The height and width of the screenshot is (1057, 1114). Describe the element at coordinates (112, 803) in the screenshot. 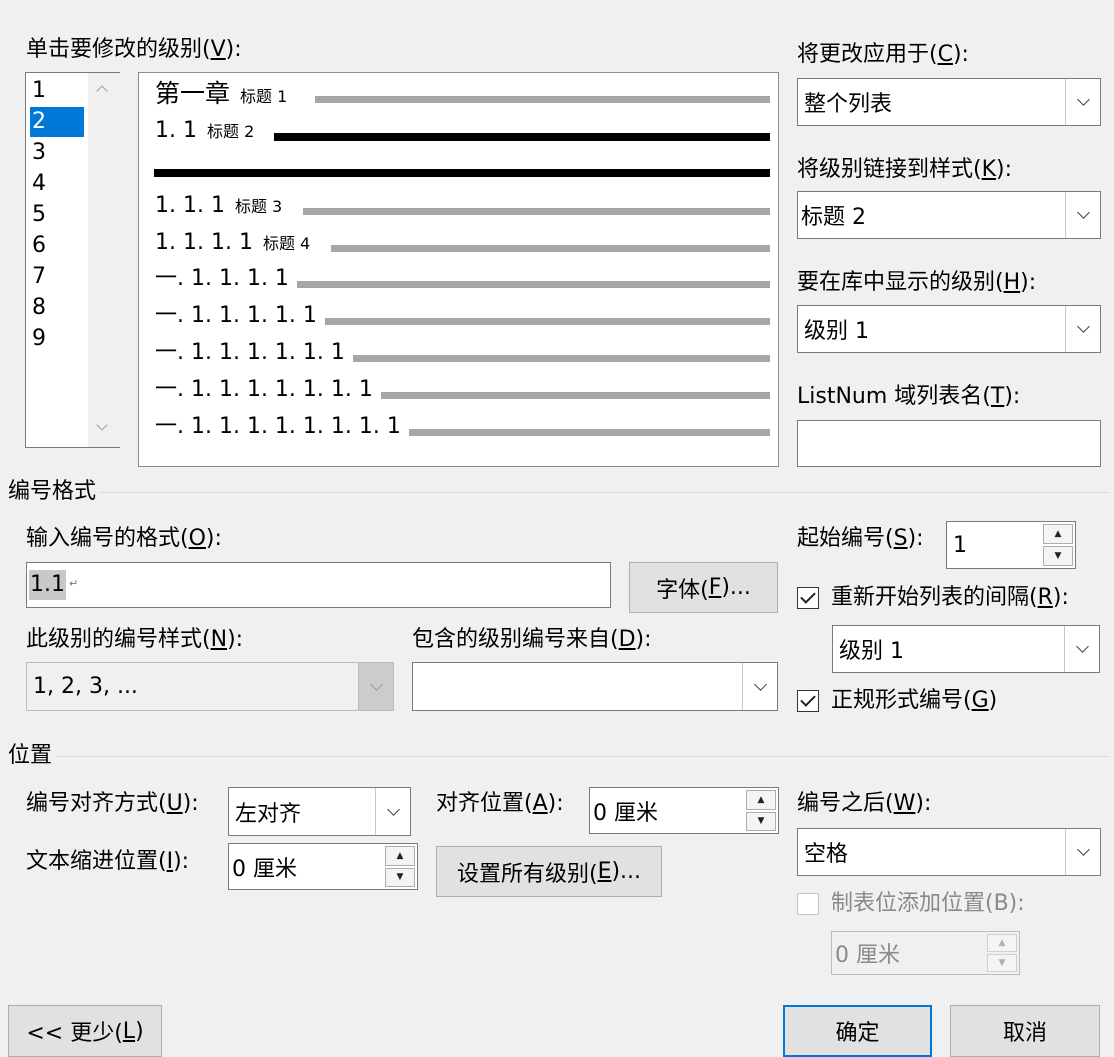

I see `number-alignment-label: 编号对齐方式(U):` at that location.